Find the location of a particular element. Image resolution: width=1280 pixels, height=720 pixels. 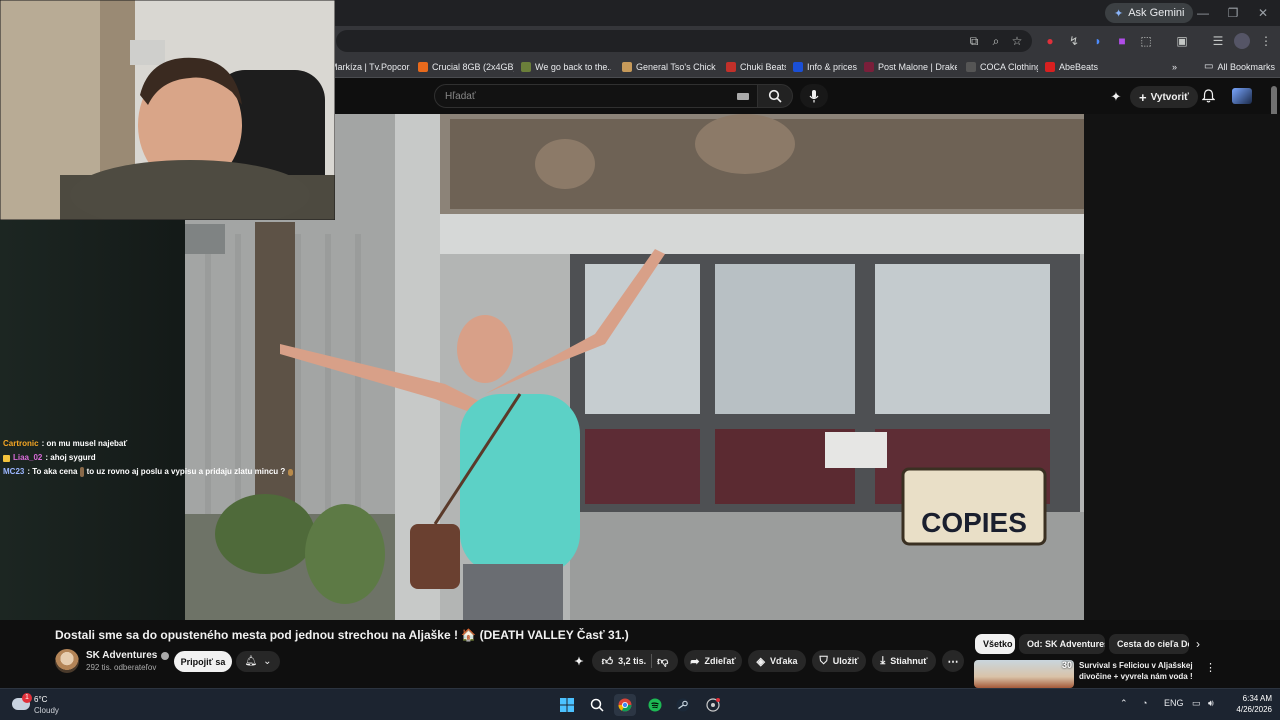

more-bookmarks-chevron-icon: » is located at coordinates (1178, 67).